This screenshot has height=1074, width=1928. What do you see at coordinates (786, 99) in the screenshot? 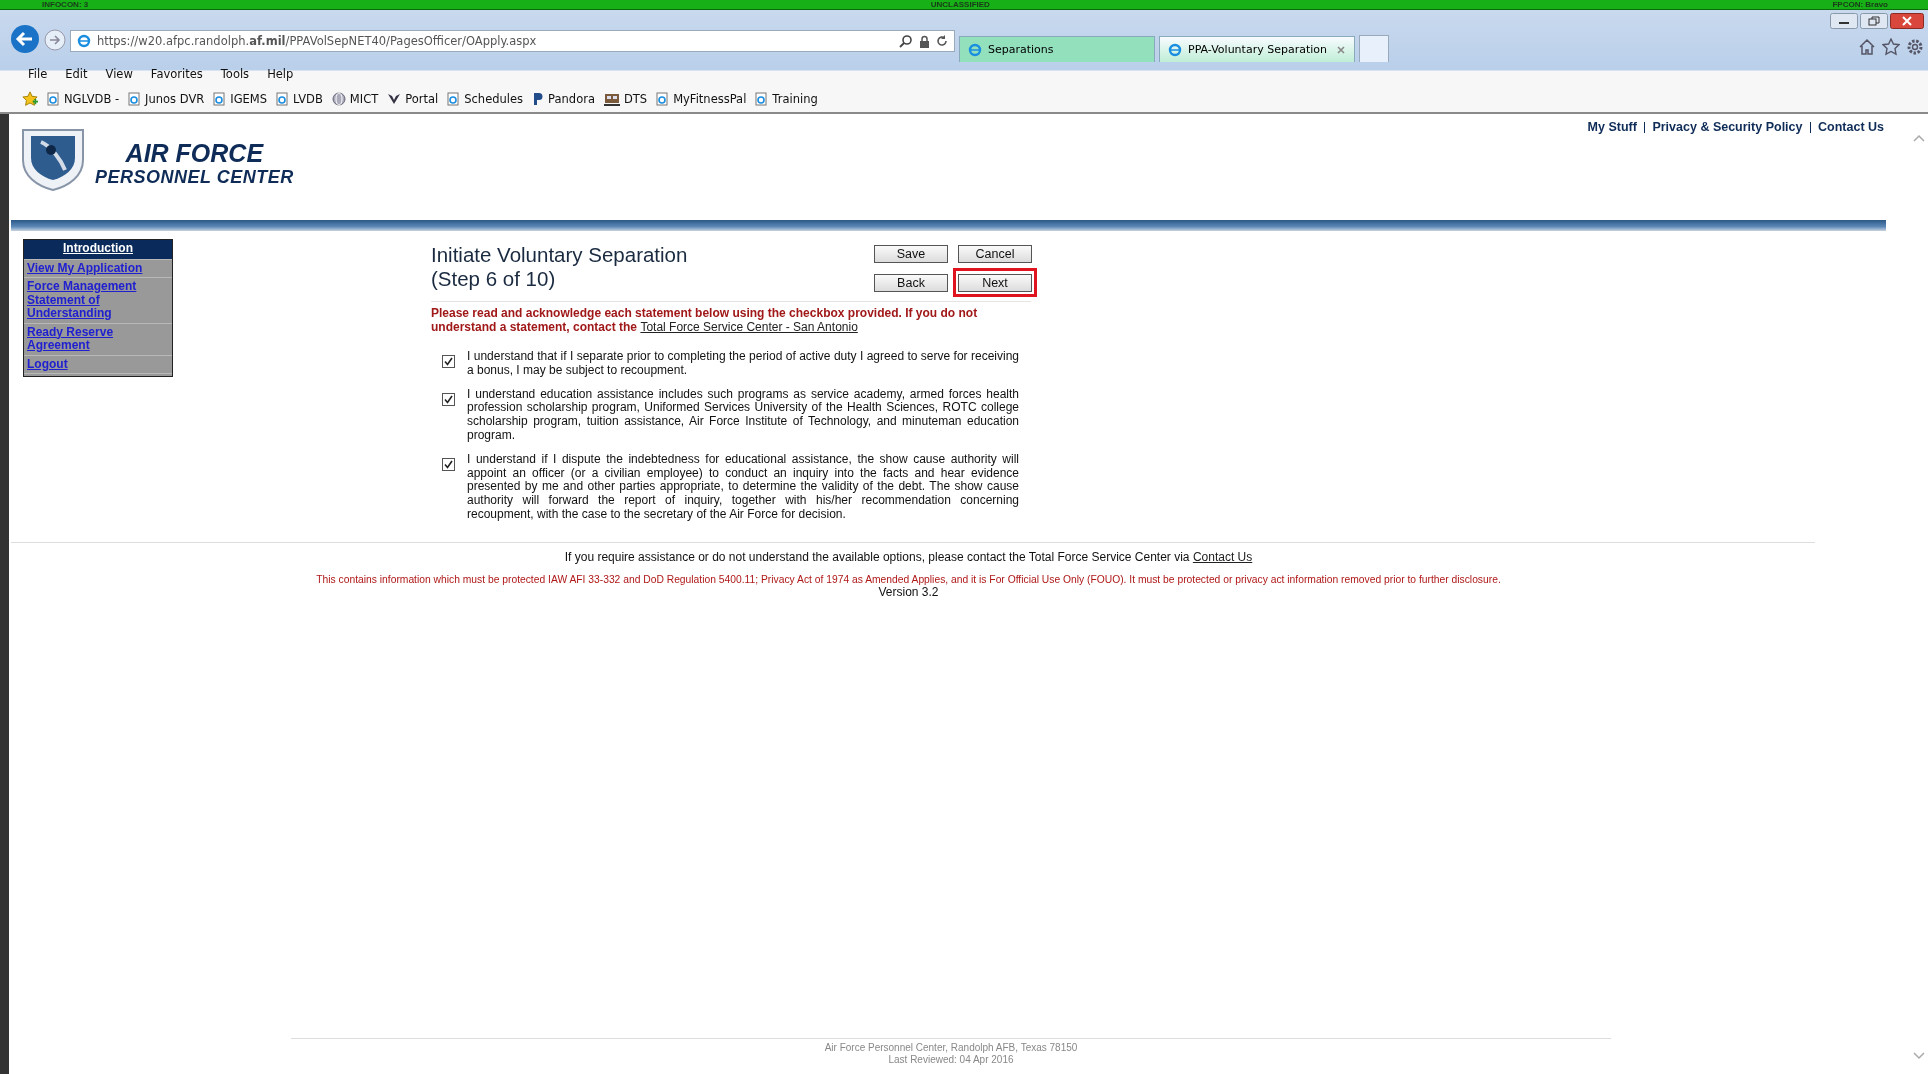
I see `favorite-link: Training` at bounding box center [786, 99].